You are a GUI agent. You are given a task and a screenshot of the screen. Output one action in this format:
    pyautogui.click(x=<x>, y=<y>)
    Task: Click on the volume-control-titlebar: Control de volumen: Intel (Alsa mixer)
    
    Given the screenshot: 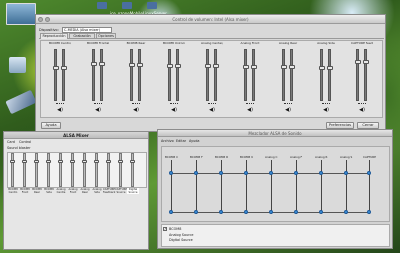 What is the action you would take?
    pyautogui.click(x=210, y=19)
    